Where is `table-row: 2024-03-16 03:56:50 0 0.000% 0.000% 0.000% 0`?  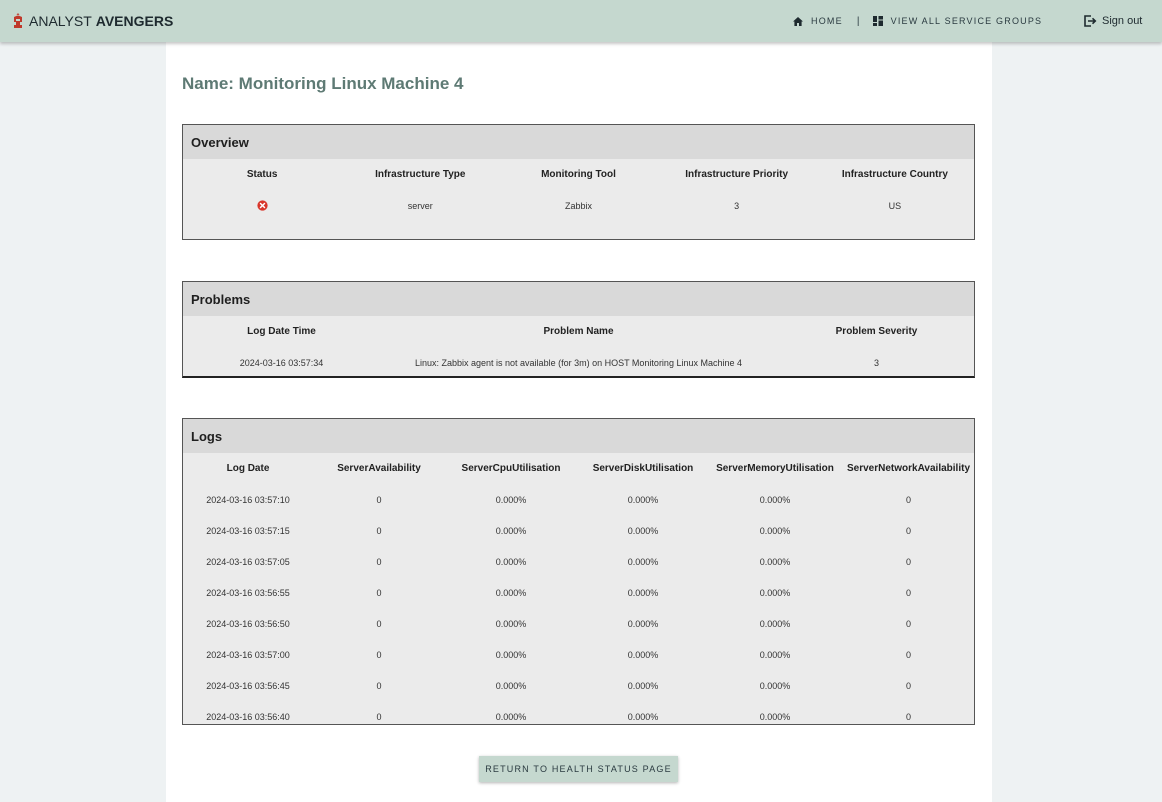
table-row: 2024-03-16 03:56:50 0 0.000% 0.000% 0.000% 0 is located at coordinates (579, 623).